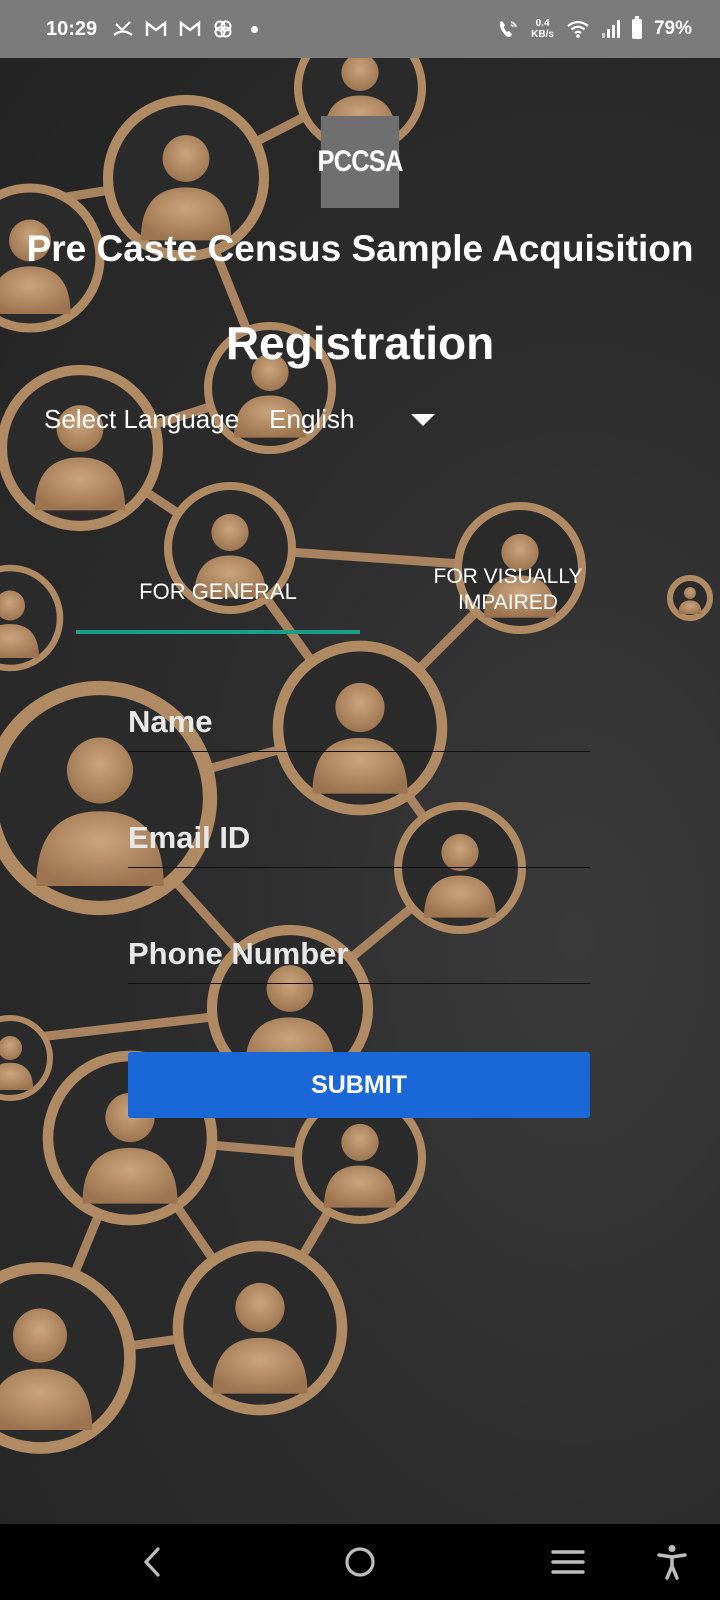  I want to click on language-select: English, so click(352, 419).